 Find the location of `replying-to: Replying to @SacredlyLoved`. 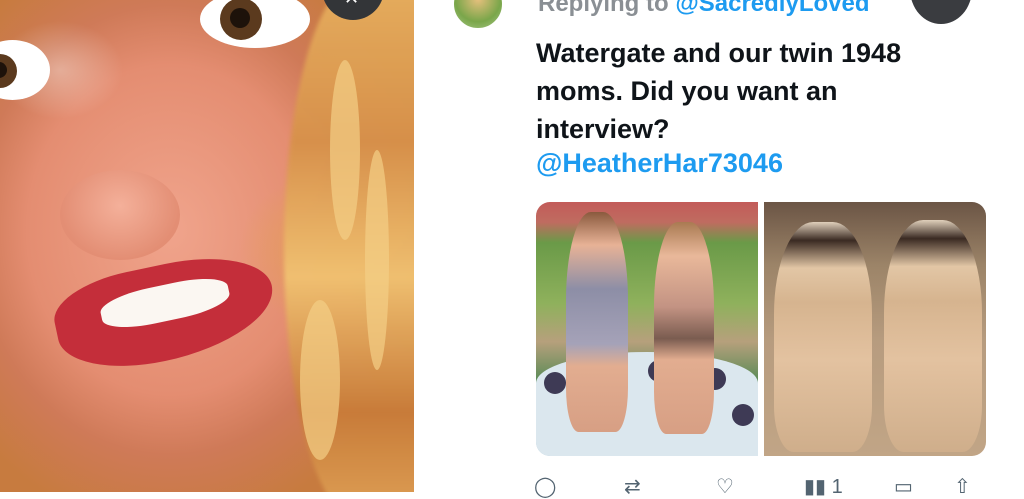

replying-to: Replying to @SacredlyLoved is located at coordinates (704, 9).